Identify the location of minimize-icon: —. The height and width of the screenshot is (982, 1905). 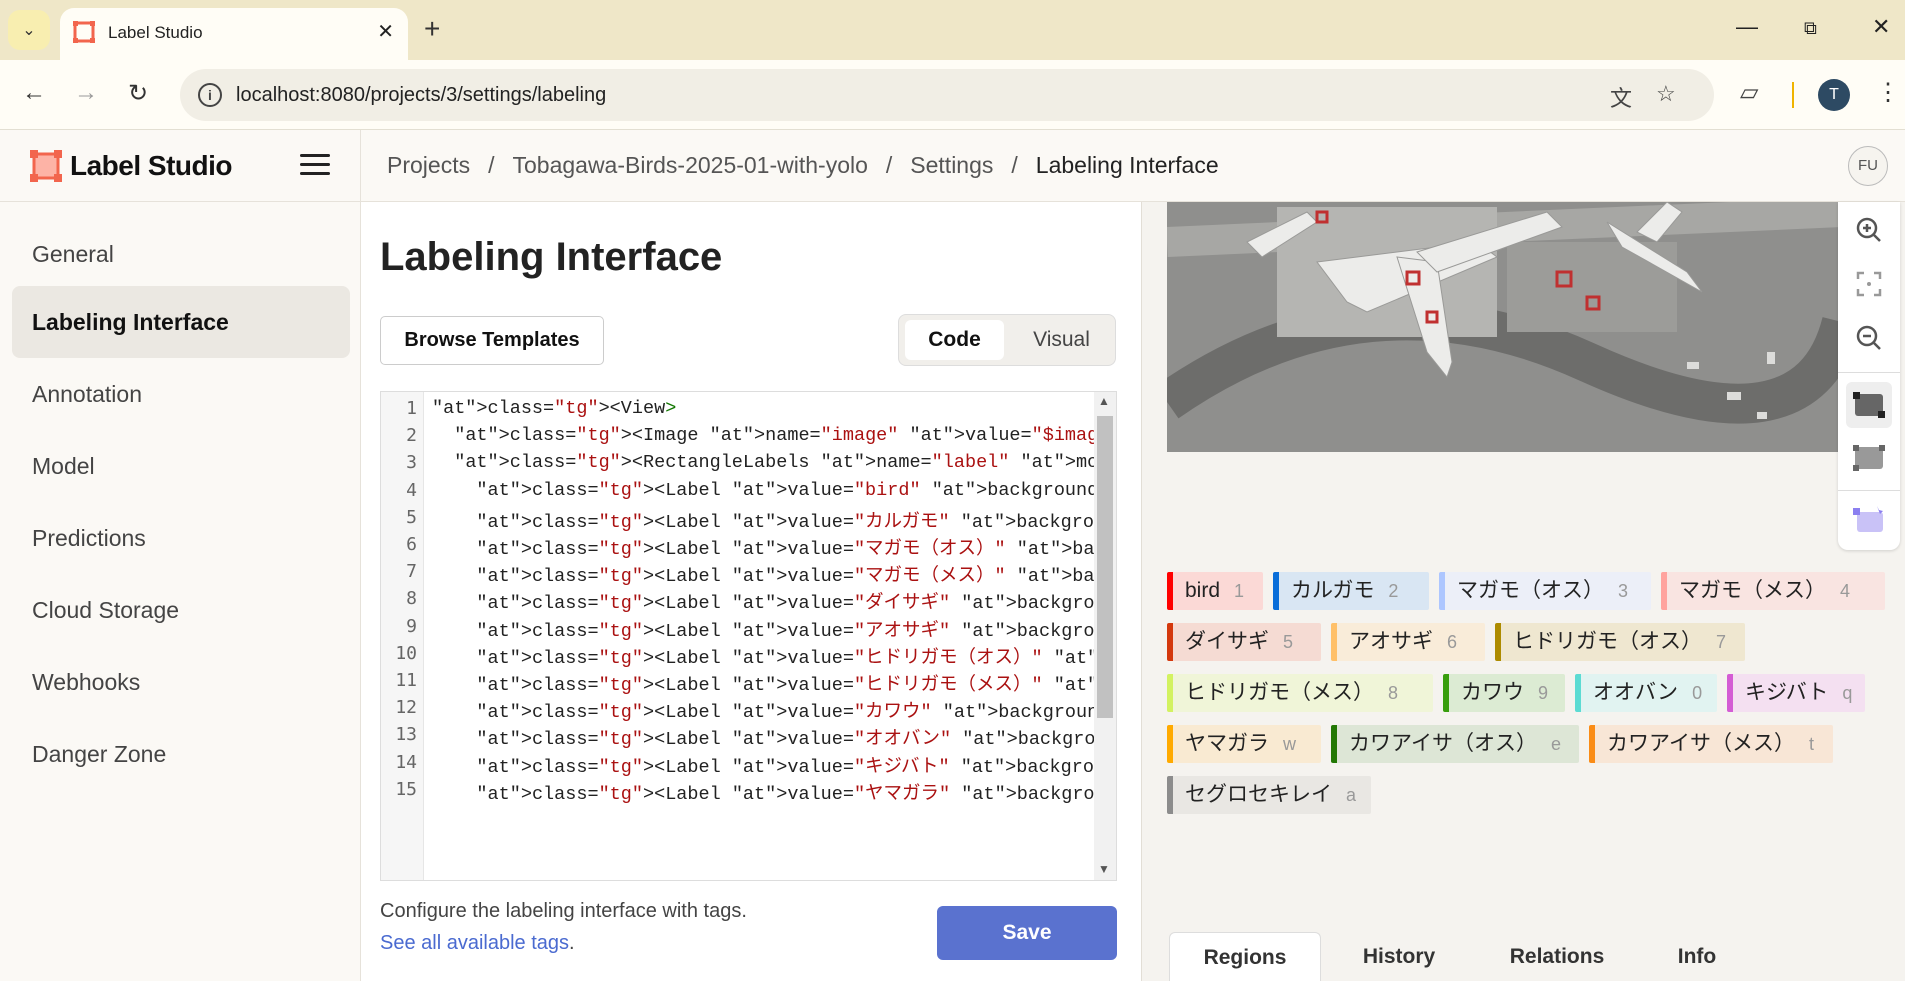
(1747, 27).